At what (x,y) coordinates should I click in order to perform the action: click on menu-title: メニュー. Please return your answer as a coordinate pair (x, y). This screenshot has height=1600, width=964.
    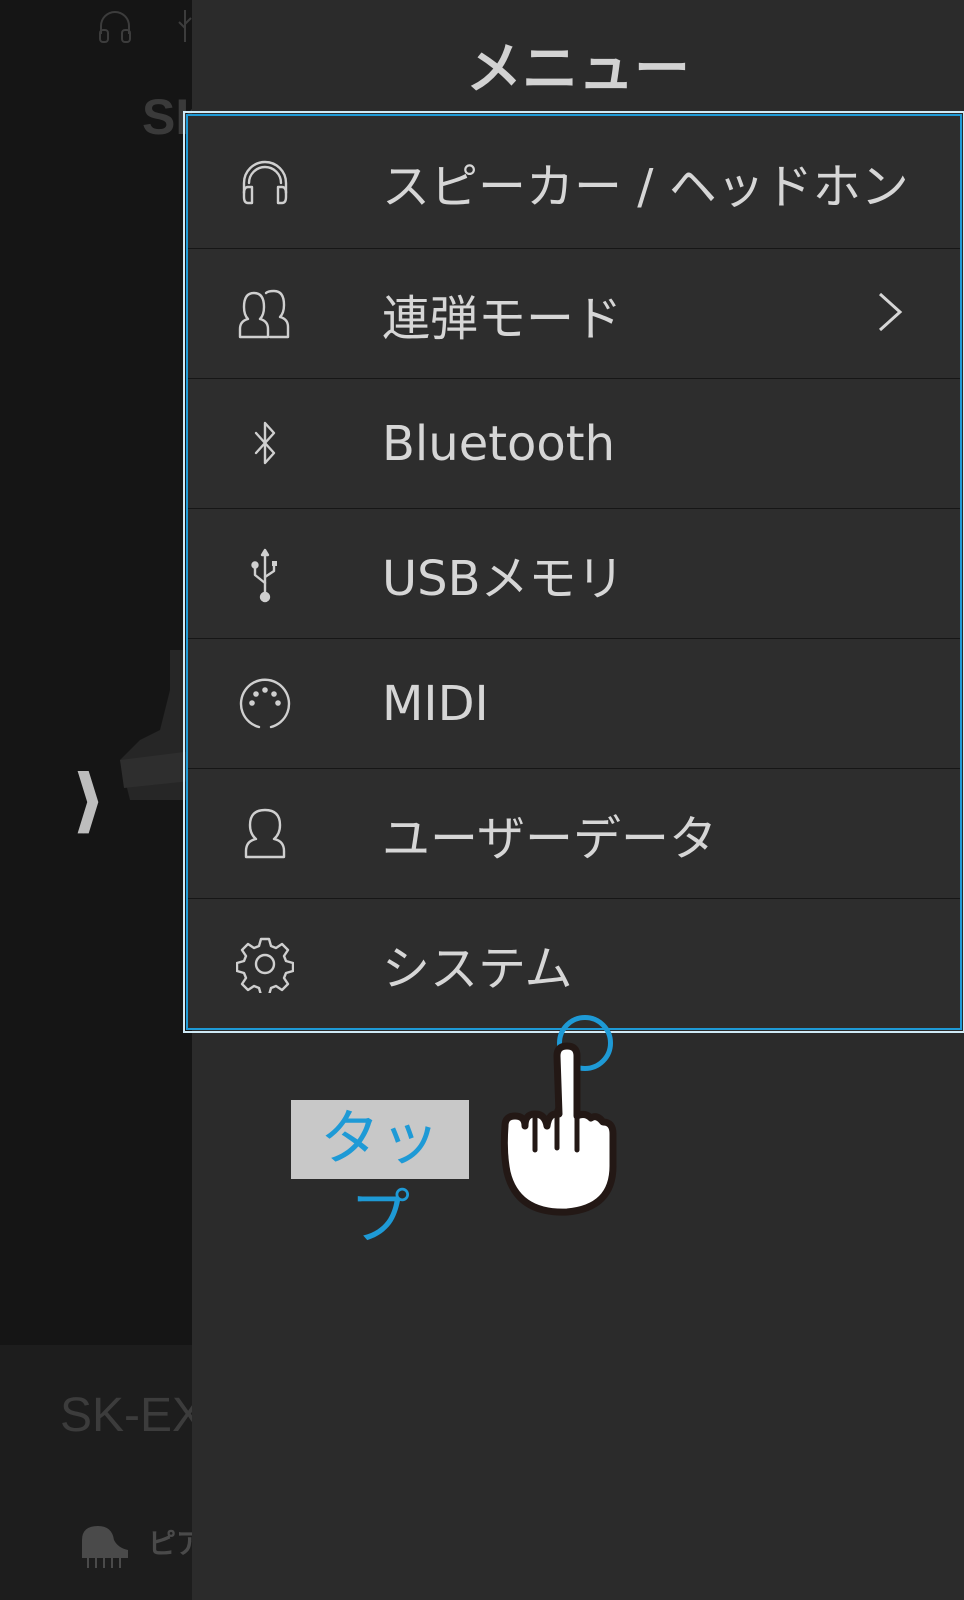
    Looking at the image, I should click on (578, 69).